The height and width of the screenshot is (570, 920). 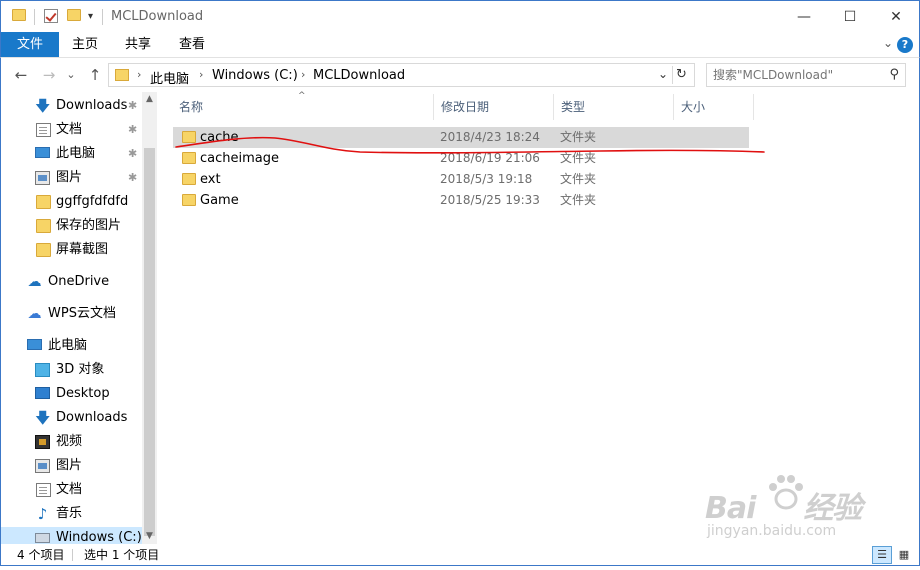 I want to click on file-name: cache, so click(x=219, y=137).